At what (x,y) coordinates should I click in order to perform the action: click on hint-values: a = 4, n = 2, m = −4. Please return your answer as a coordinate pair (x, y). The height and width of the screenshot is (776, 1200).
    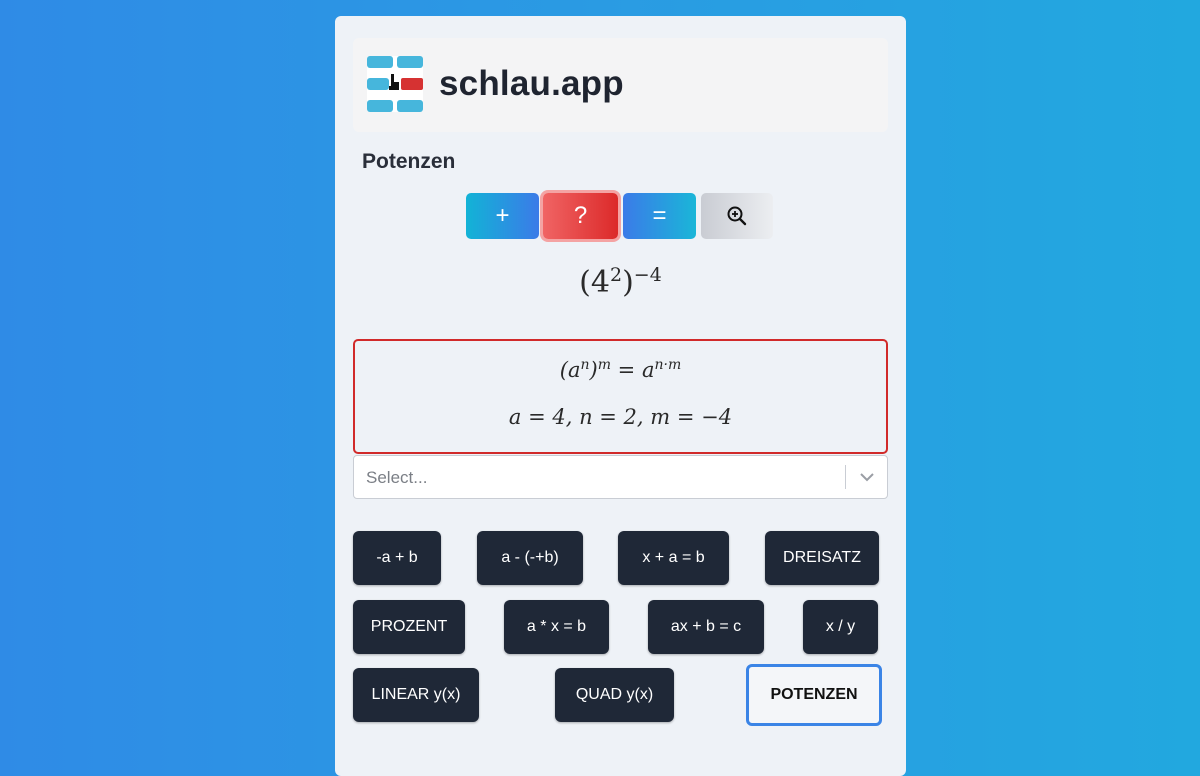
    Looking at the image, I should click on (620, 417).